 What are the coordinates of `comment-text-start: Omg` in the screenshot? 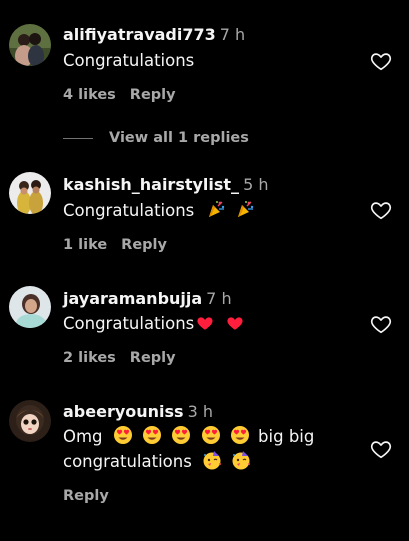 It's located at (83, 436).